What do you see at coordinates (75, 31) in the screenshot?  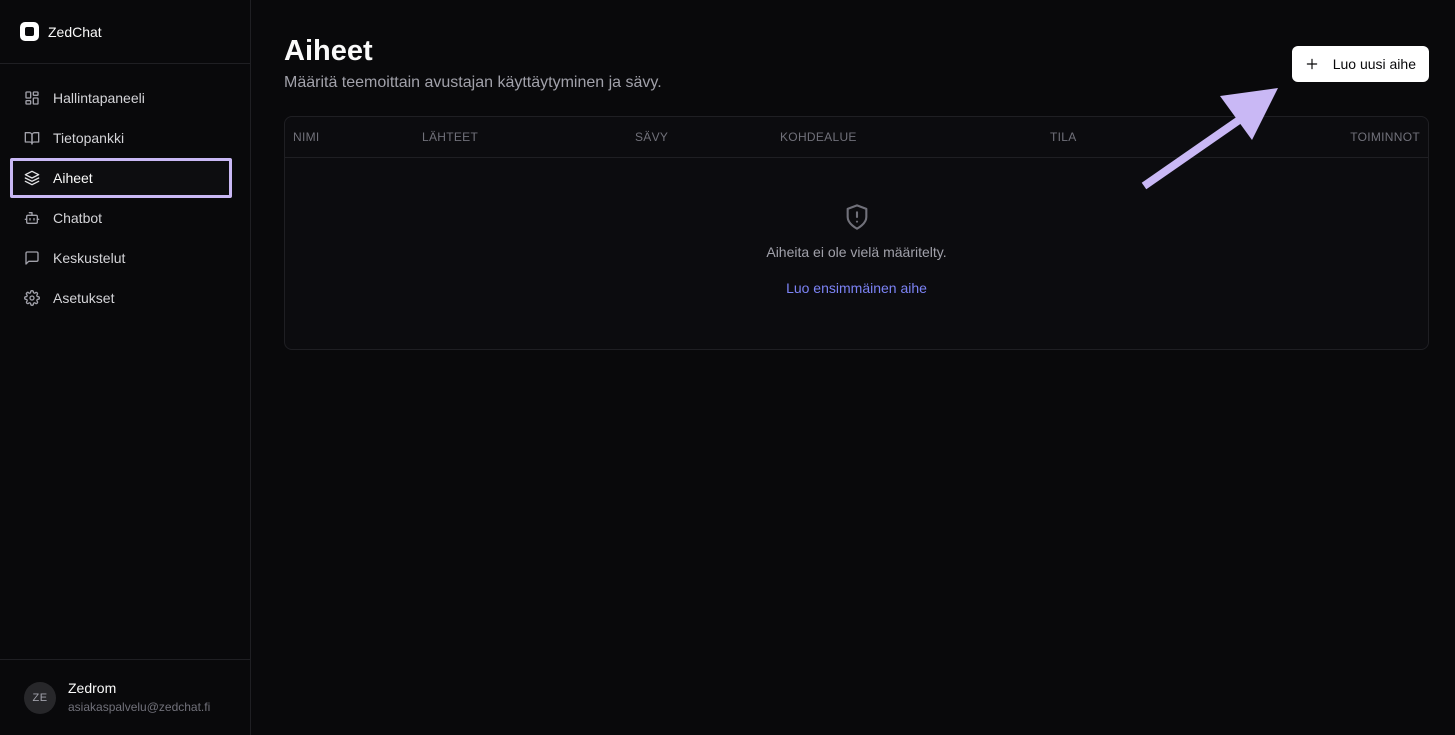 I see `brand-name: ZedChat` at bounding box center [75, 31].